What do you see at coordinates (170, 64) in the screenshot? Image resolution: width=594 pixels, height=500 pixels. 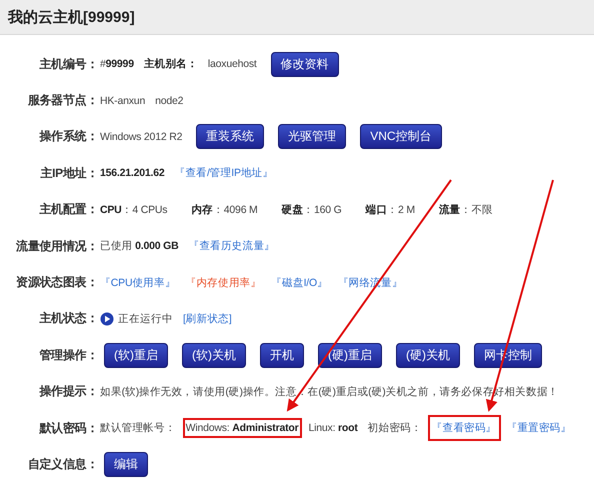 I see `info-text: 主机别名：` at bounding box center [170, 64].